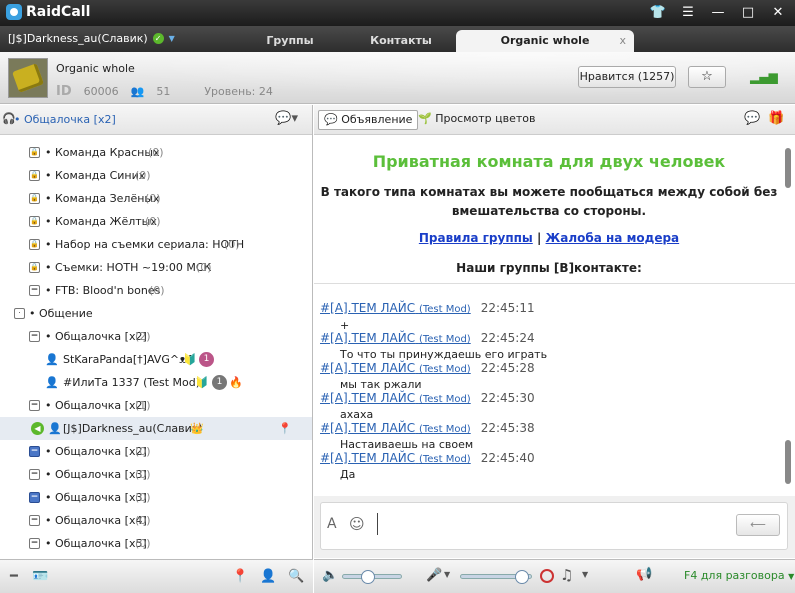 The width and height of the screenshot is (795, 593). I want to click on channel-item: 🔒 • Команда Красных (0), so click(156, 152).